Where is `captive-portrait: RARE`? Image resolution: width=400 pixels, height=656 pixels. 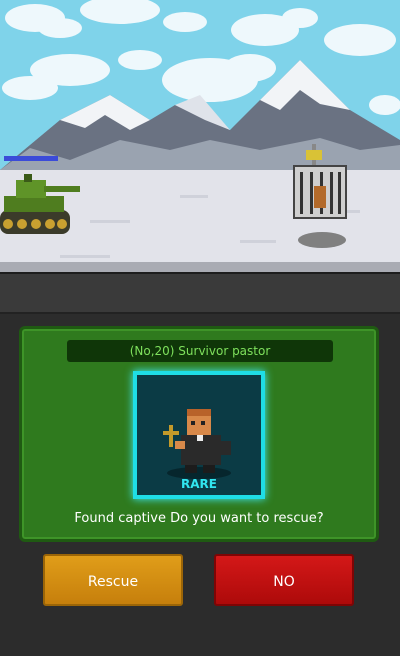
captive-portrait: RARE is located at coordinates (199, 435).